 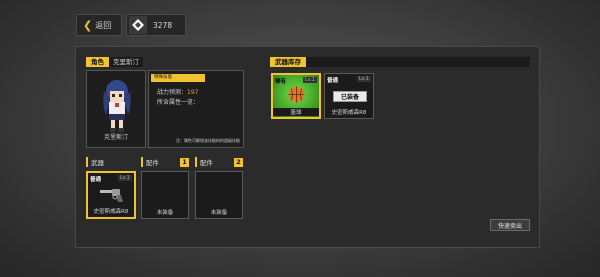 I want to click on inventory-header: 武器库存, so click(x=400, y=62).